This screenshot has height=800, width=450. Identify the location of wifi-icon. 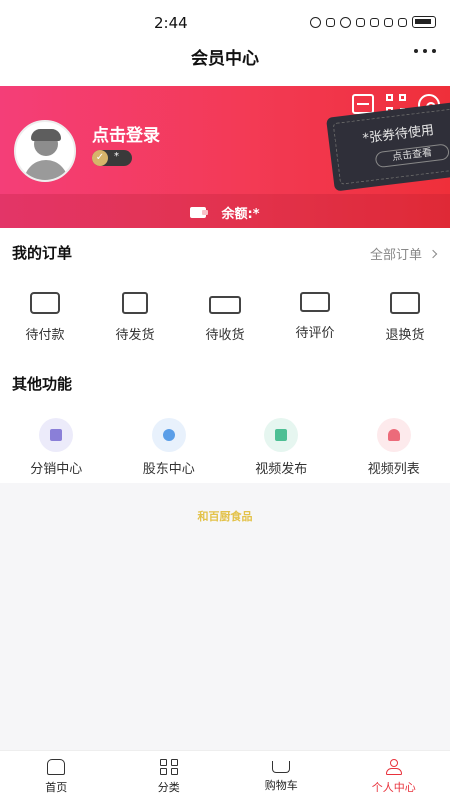
(374, 22).